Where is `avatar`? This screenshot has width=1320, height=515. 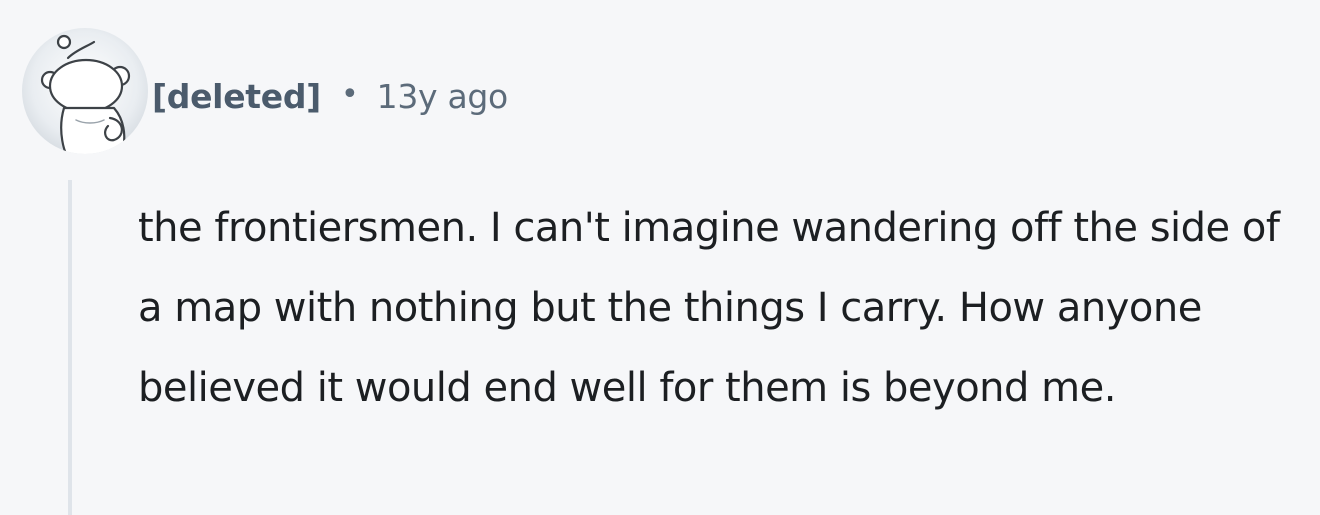
avatar is located at coordinates (85, 91).